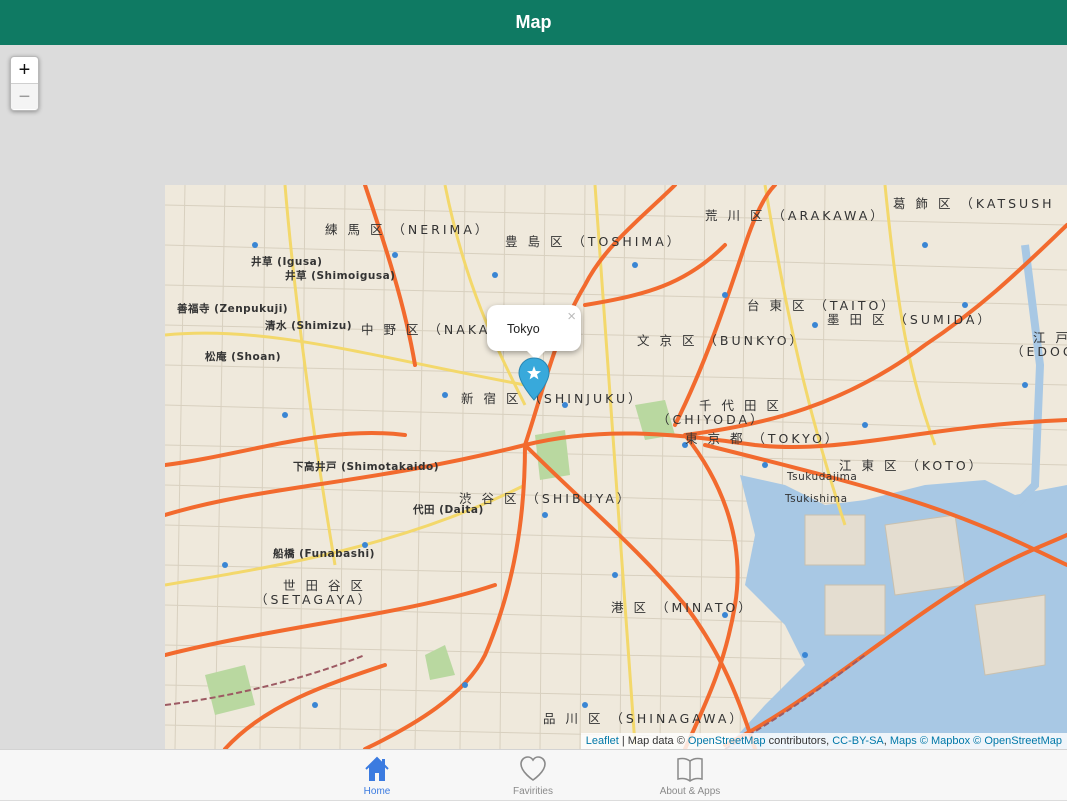 Image resolution: width=1067 pixels, height=801 pixels. I want to click on bottom-tab-bar: Home Favirities About & Apps, so click(533, 774).